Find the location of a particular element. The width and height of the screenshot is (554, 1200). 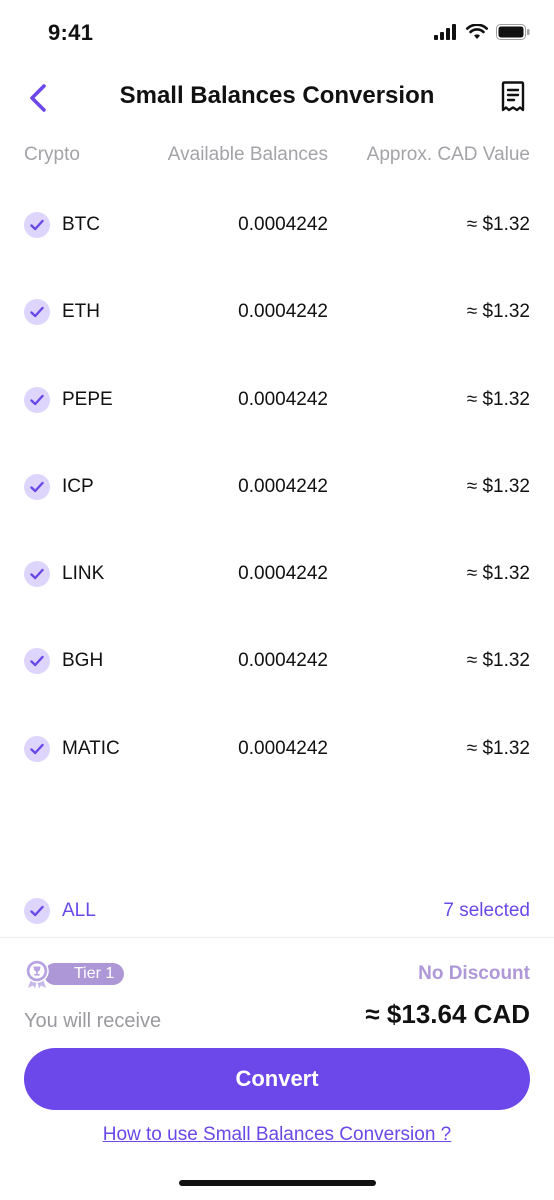

tier-label: Tier 1 is located at coordinates (84, 974).